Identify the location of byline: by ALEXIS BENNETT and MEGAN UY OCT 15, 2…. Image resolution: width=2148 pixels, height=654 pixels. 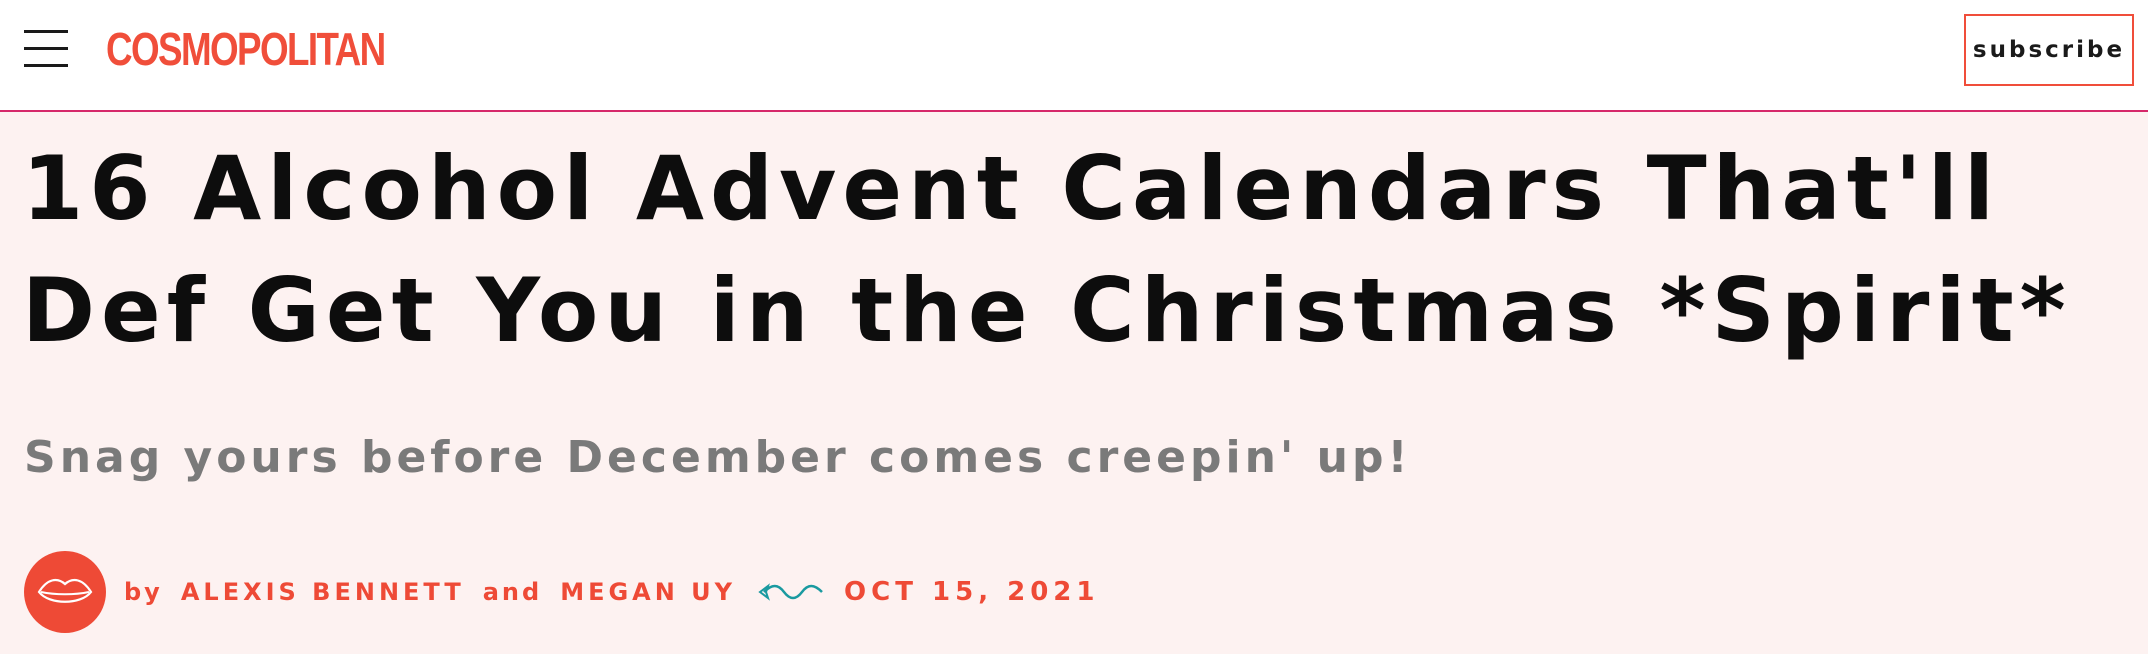
(562, 592).